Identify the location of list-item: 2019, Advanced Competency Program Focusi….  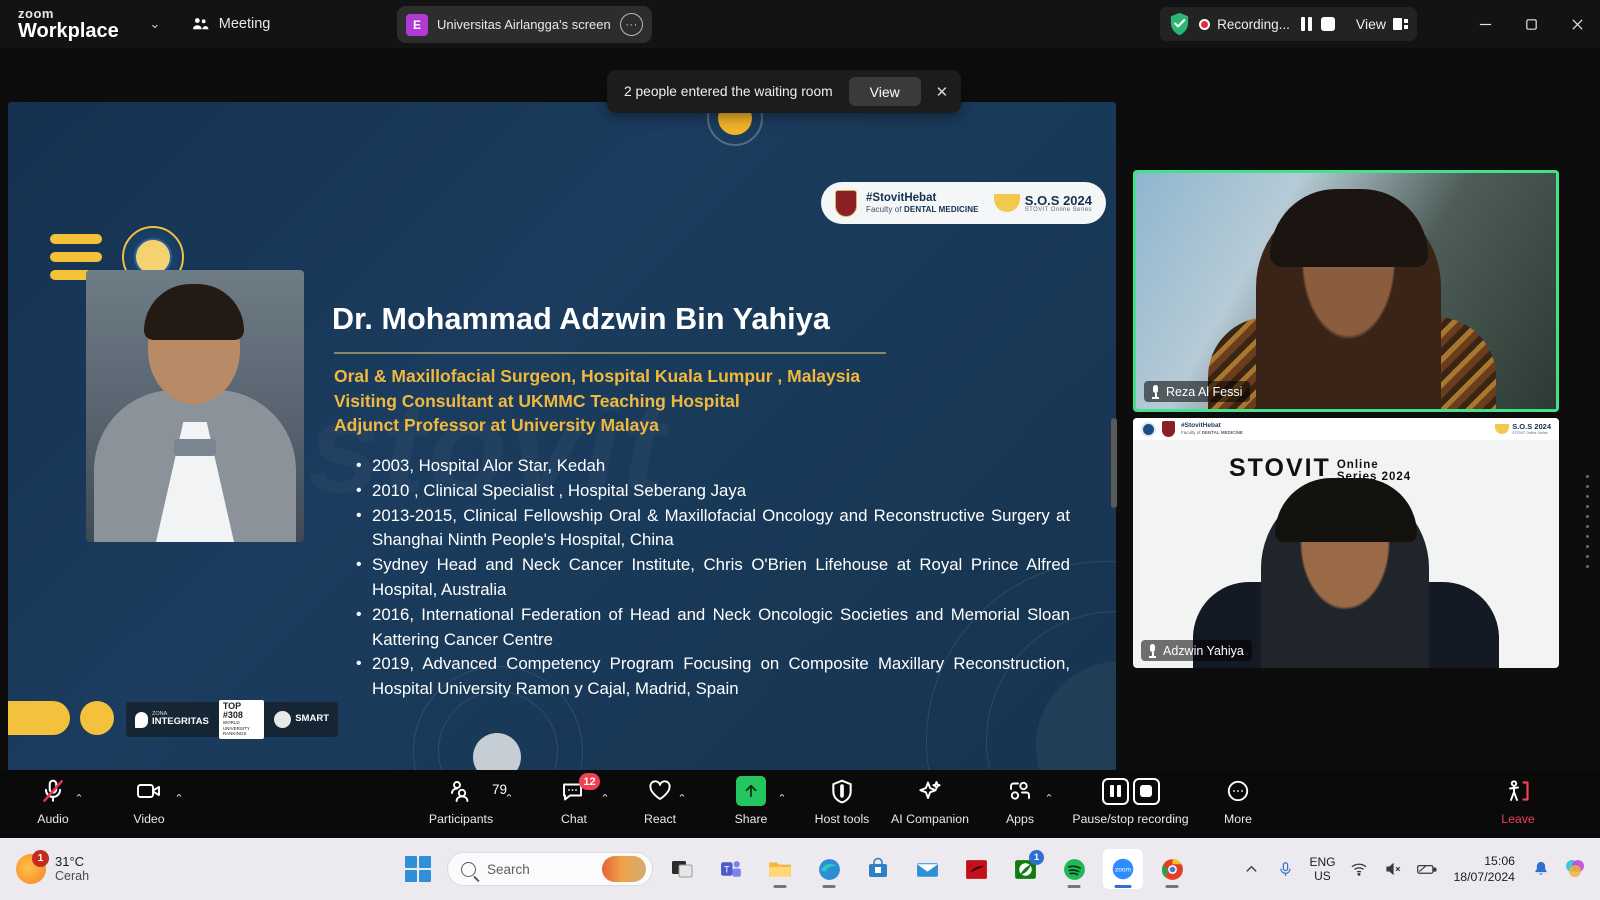
(710, 677).